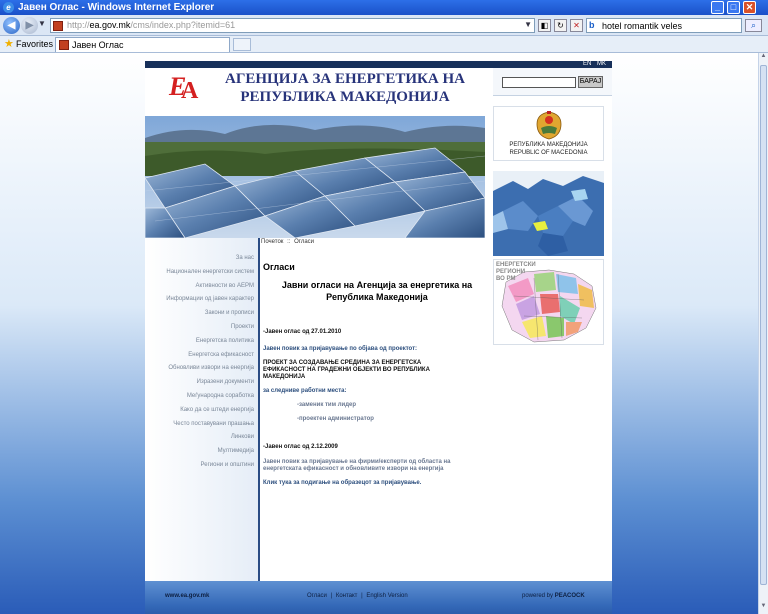  I want to click on bing-icon: b, so click(592, 25).